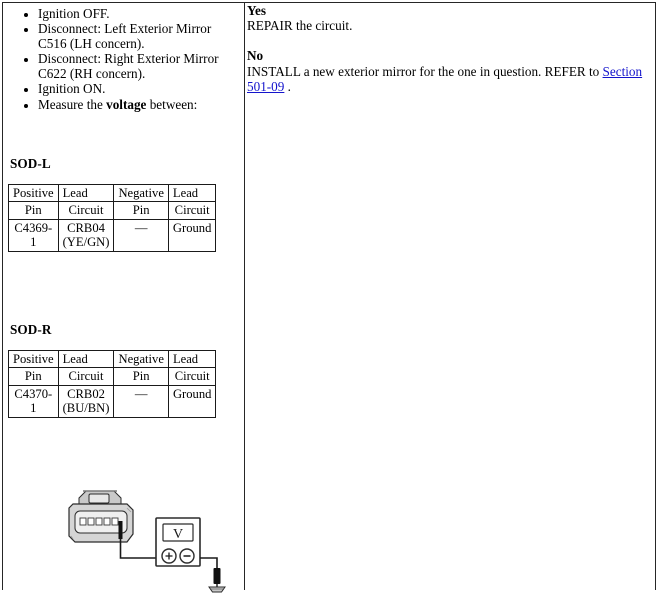 This screenshot has height=598, width=664. I want to click on step-text: Ignition OFF., so click(74, 13).